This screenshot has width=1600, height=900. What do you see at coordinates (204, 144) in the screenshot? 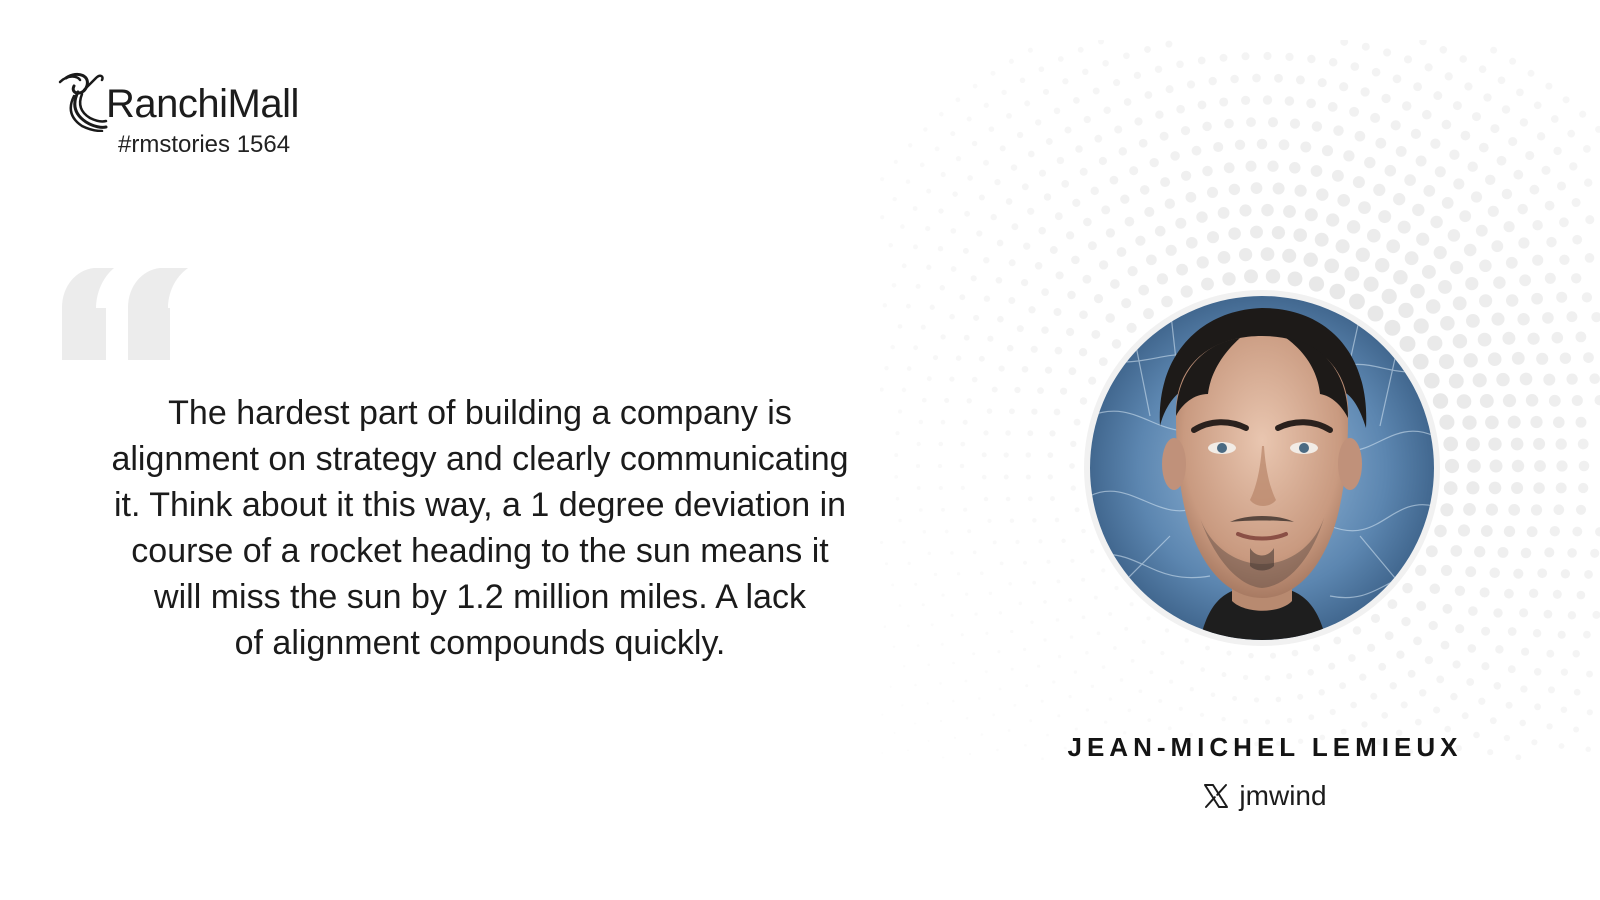
I see `story-tag: #rmstories 1564` at bounding box center [204, 144].